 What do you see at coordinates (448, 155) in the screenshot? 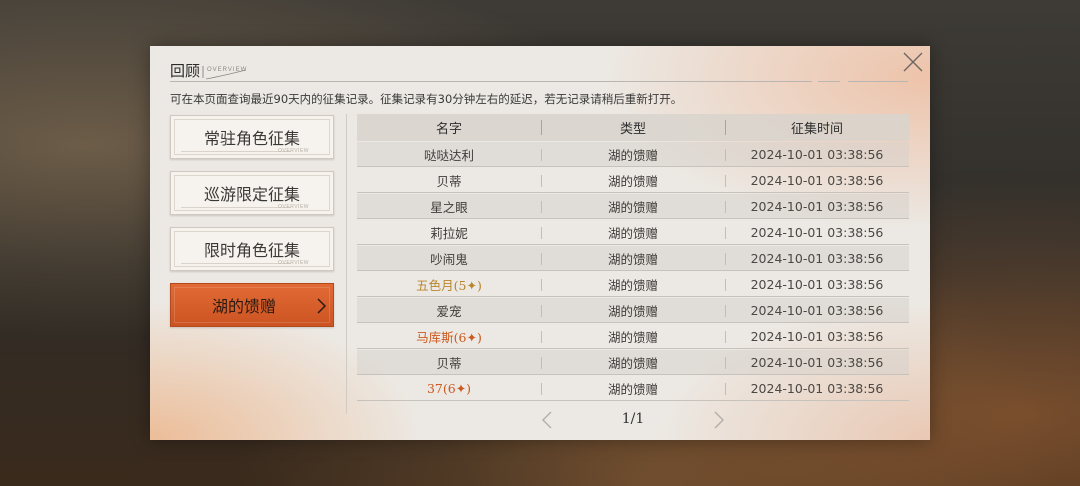
I see `cell-name: 哒哒达利` at bounding box center [448, 155].